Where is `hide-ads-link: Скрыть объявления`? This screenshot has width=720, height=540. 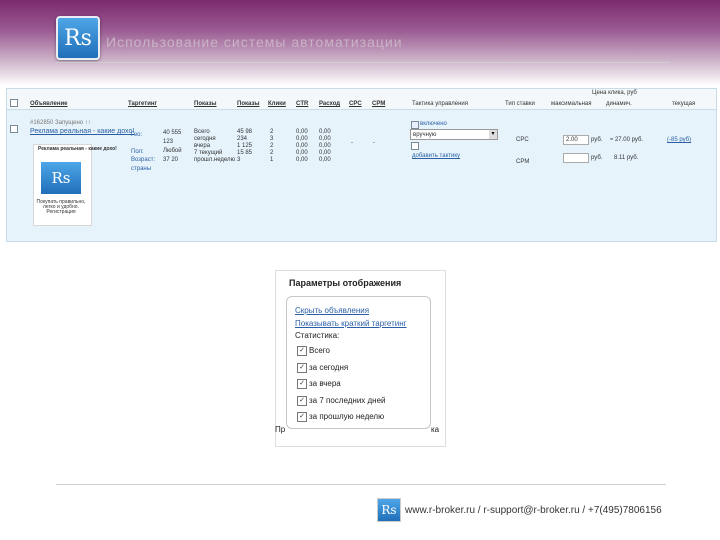 hide-ads-link: Скрыть объявления is located at coordinates (332, 310).